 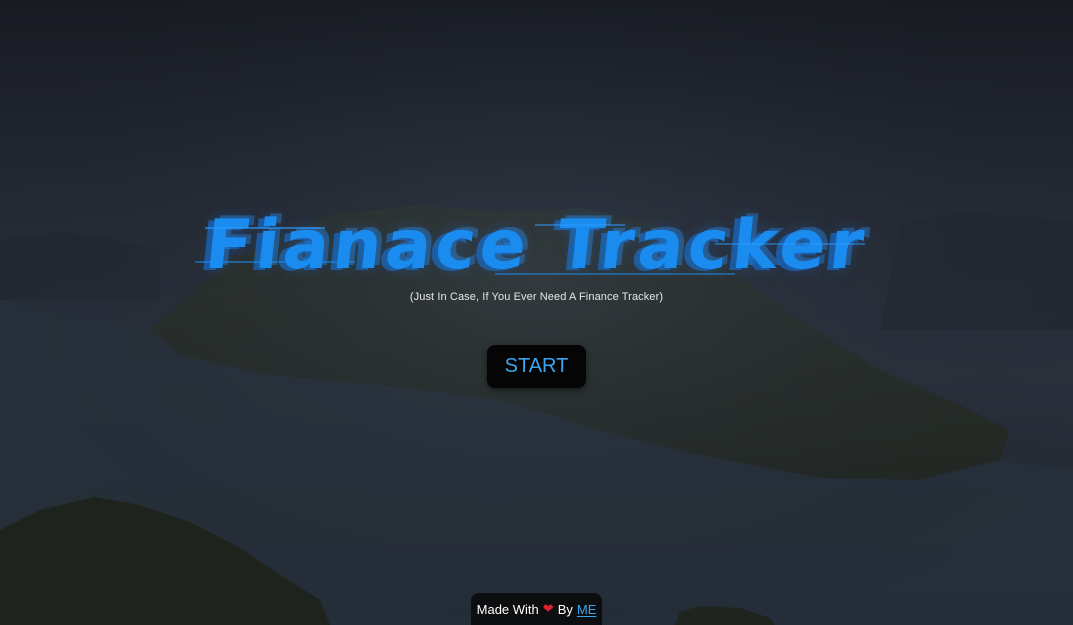 I want to click on footer-credit: Made With ❤ By ME, so click(x=536, y=609).